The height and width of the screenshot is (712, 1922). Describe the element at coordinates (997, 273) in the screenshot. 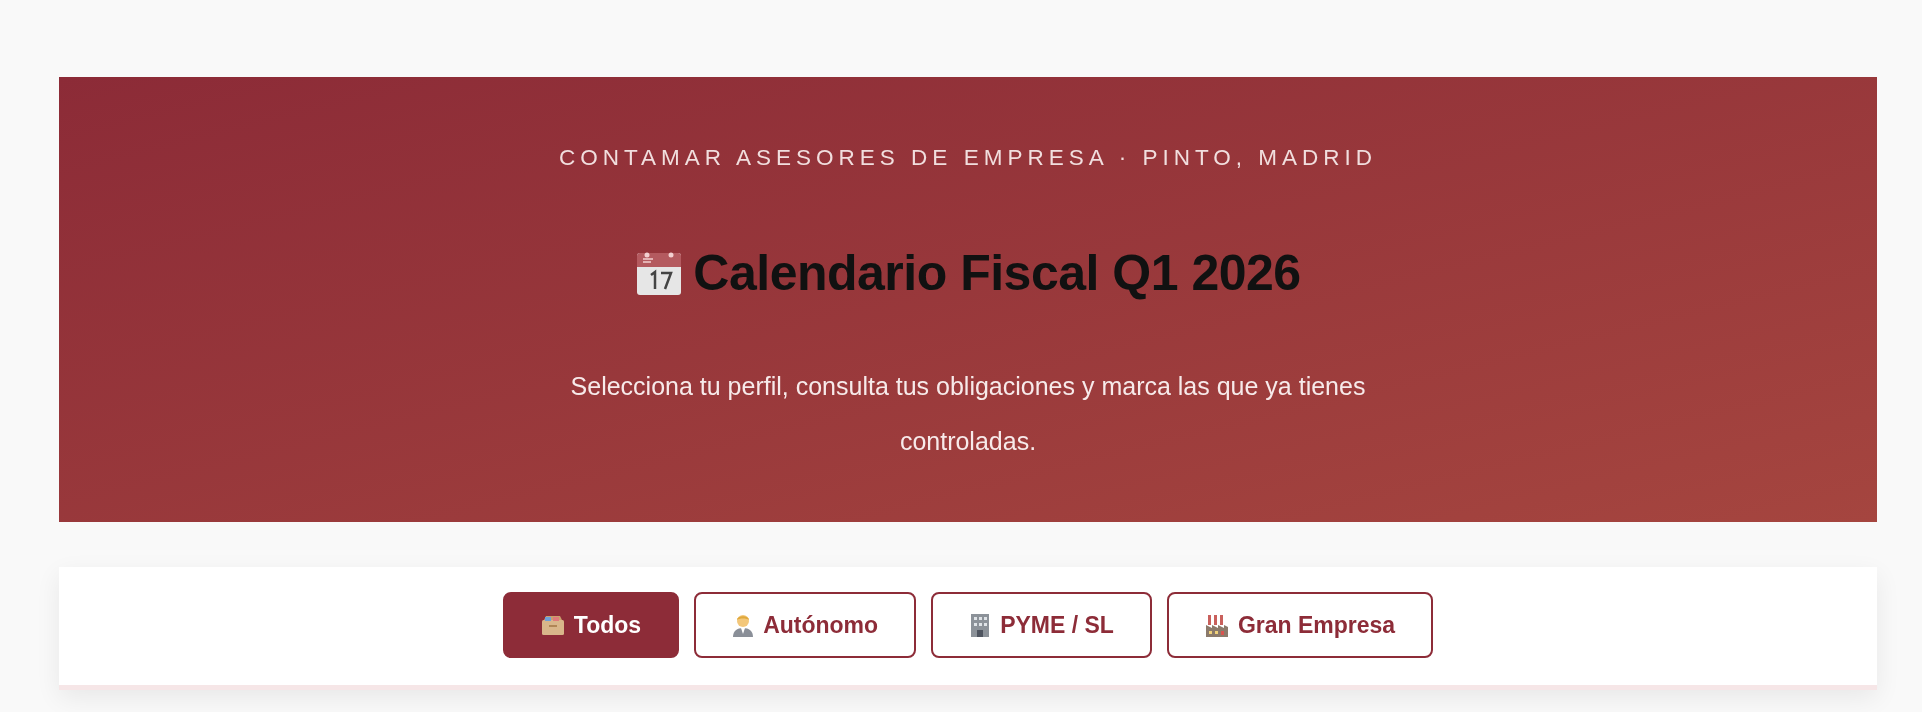

I see `page-title: Calendario Fiscal Q1 2026` at that location.